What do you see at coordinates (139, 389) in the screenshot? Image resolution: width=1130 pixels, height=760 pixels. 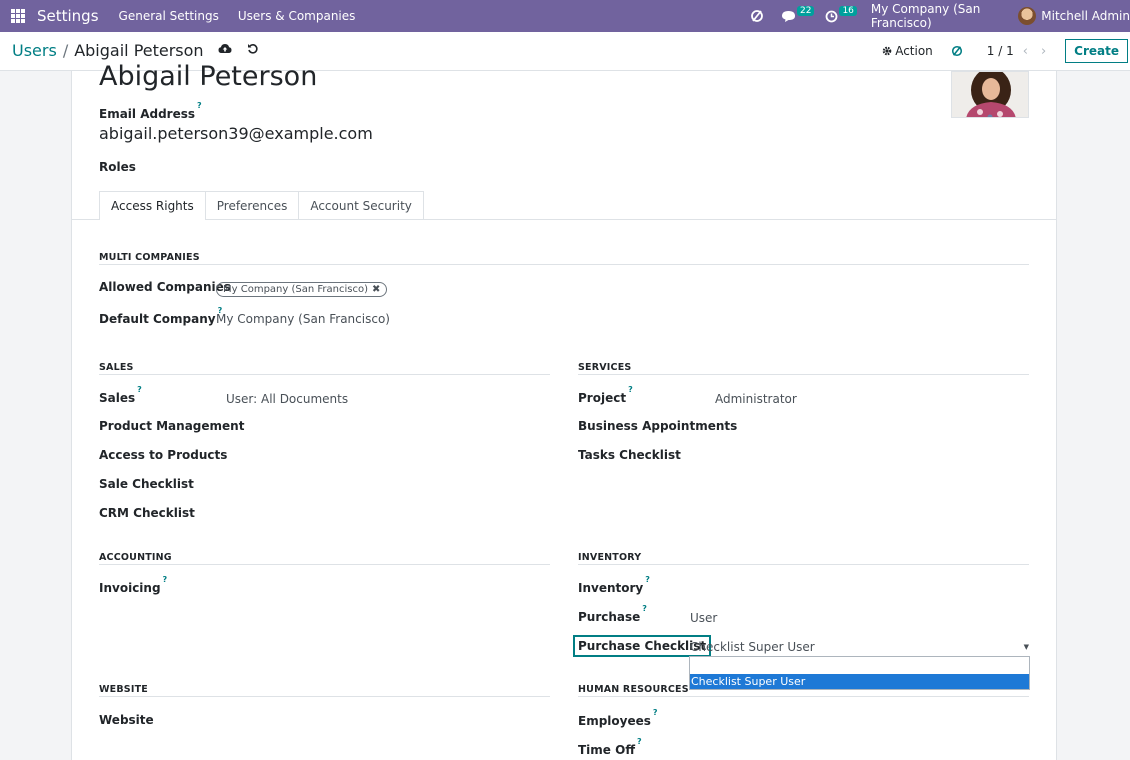 I see `sales-help-icon: ?` at bounding box center [139, 389].